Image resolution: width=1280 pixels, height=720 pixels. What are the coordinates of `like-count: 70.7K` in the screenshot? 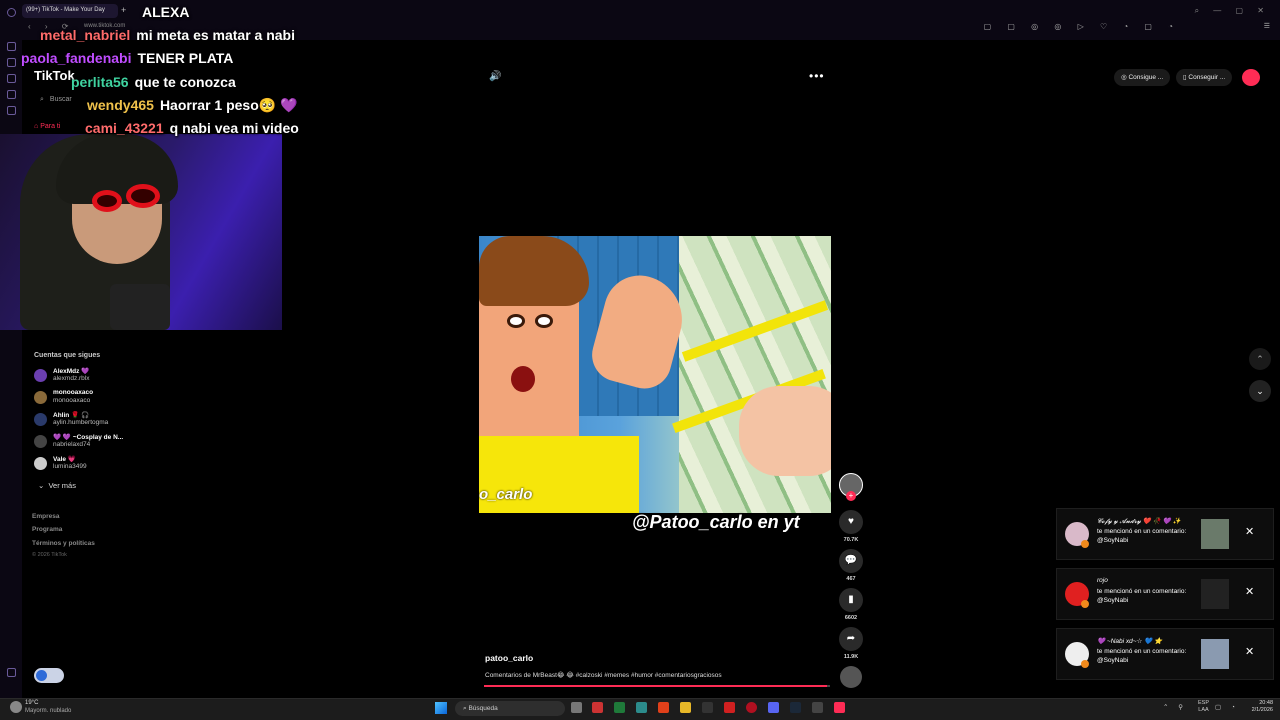 It's located at (851, 540).